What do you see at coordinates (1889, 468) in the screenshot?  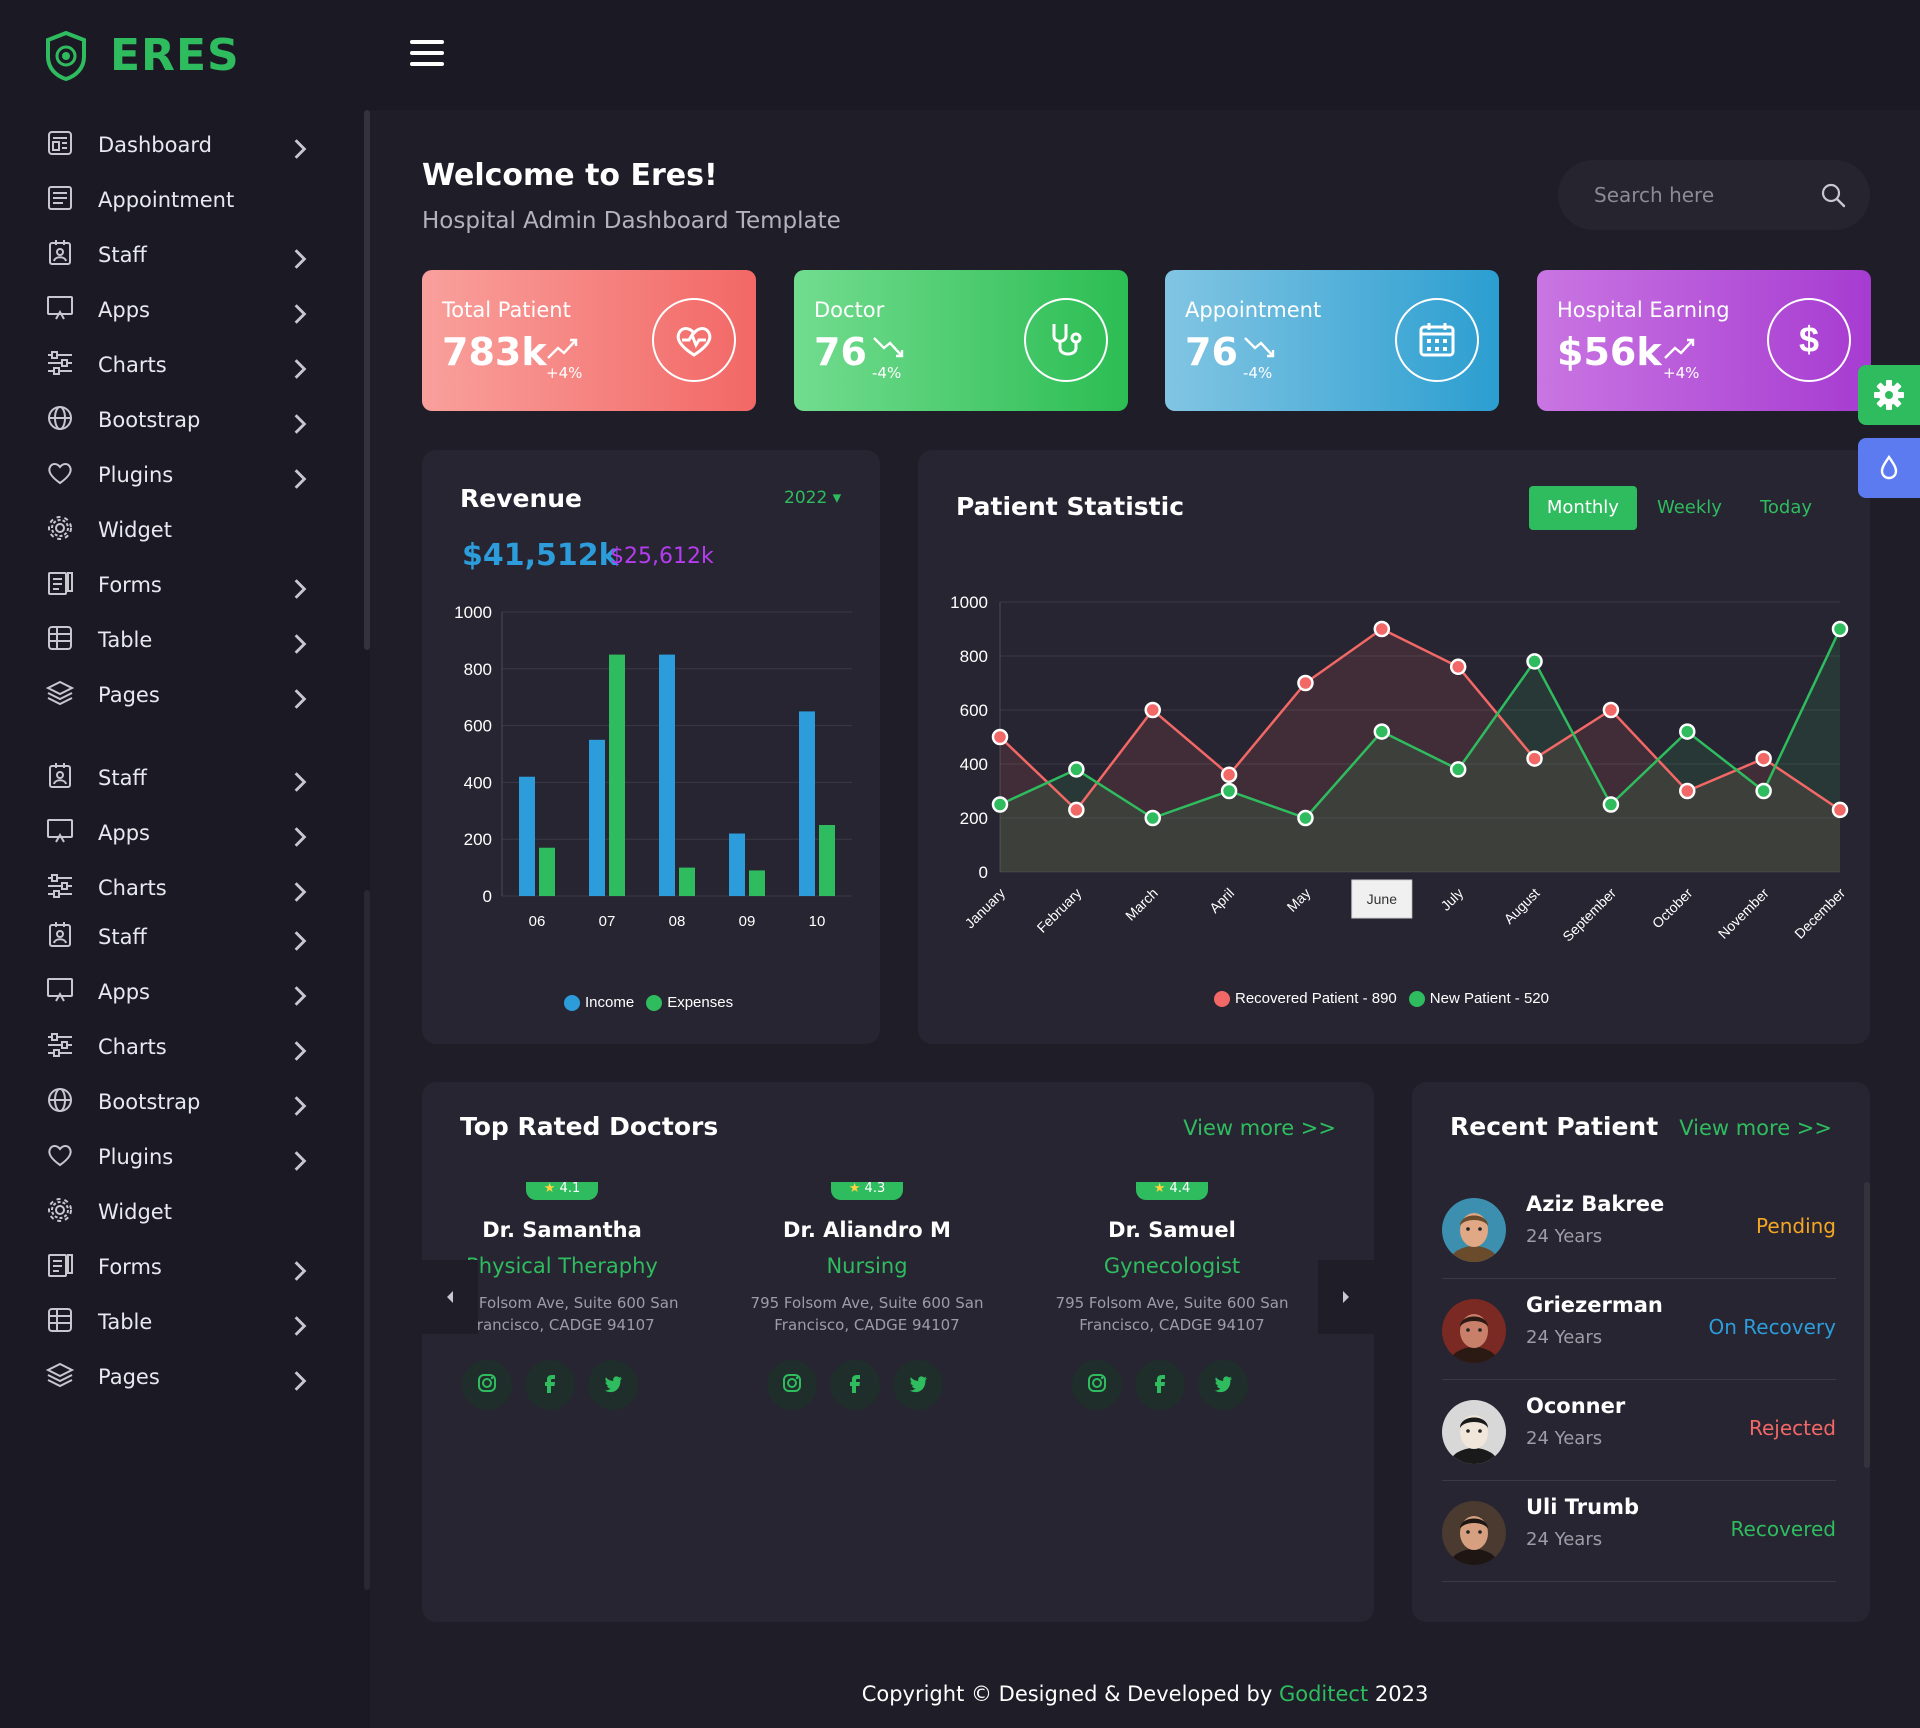 I see `theme-fab-button` at bounding box center [1889, 468].